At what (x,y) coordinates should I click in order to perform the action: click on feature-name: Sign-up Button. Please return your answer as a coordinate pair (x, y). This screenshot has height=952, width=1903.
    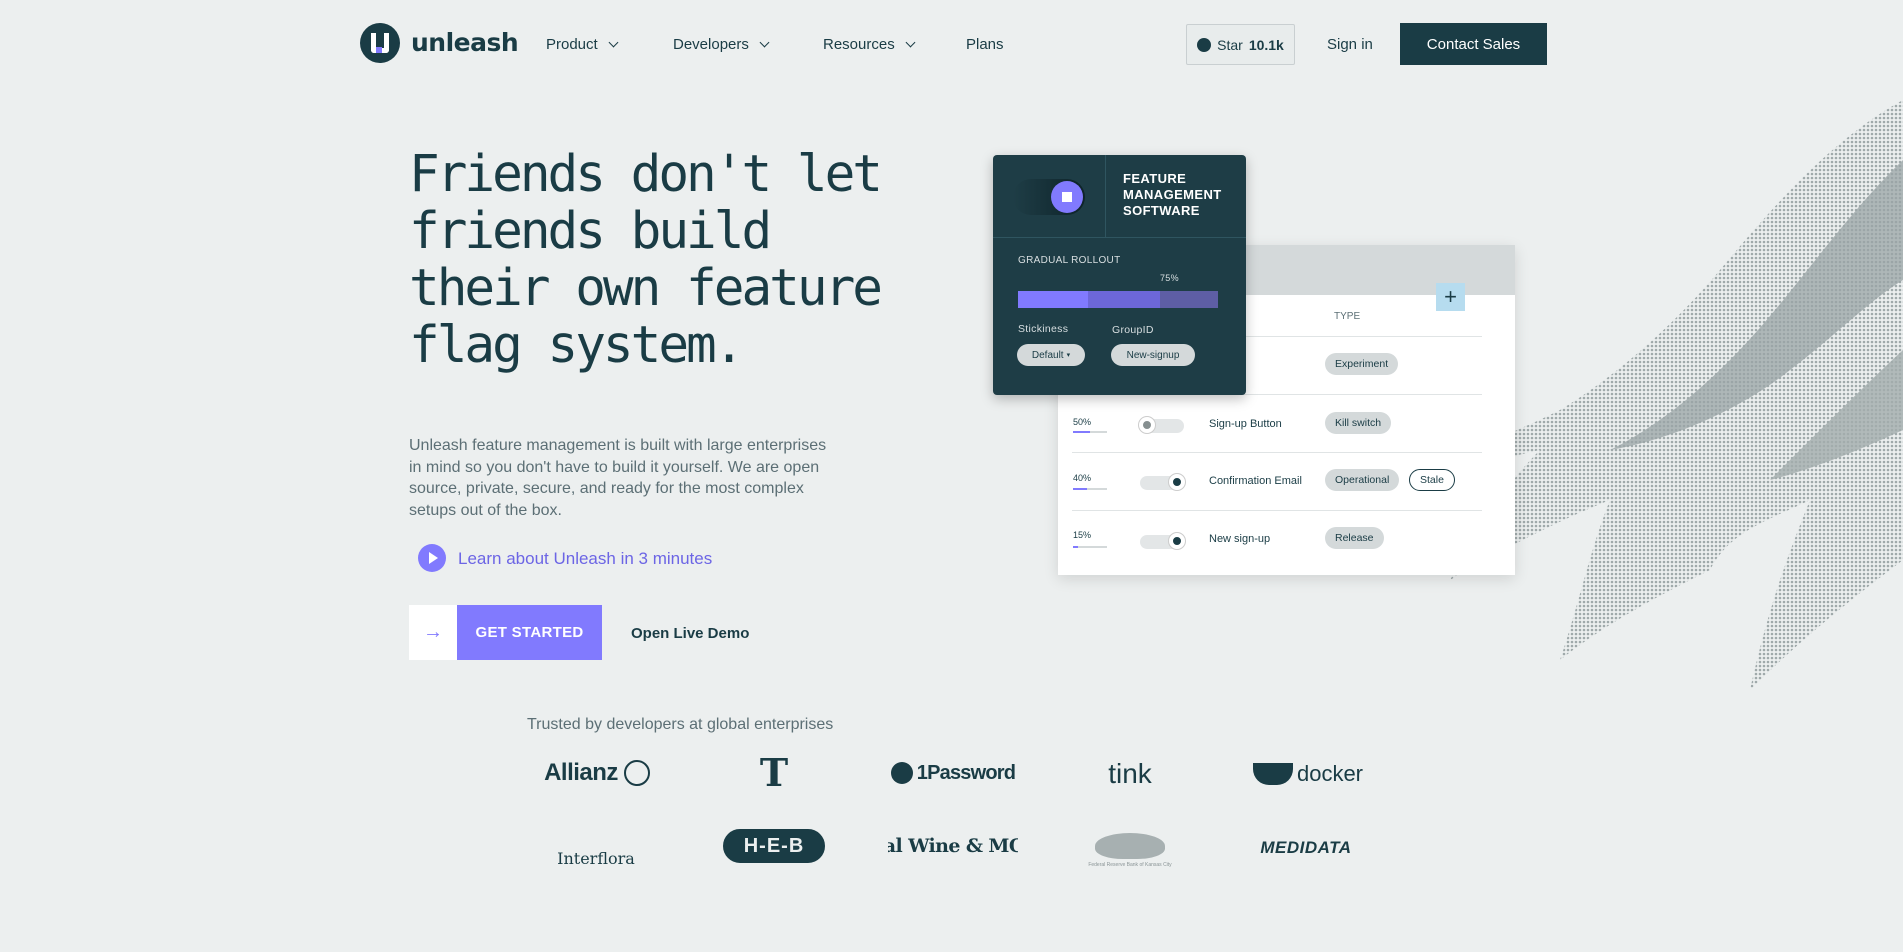
    Looking at the image, I should click on (1245, 424).